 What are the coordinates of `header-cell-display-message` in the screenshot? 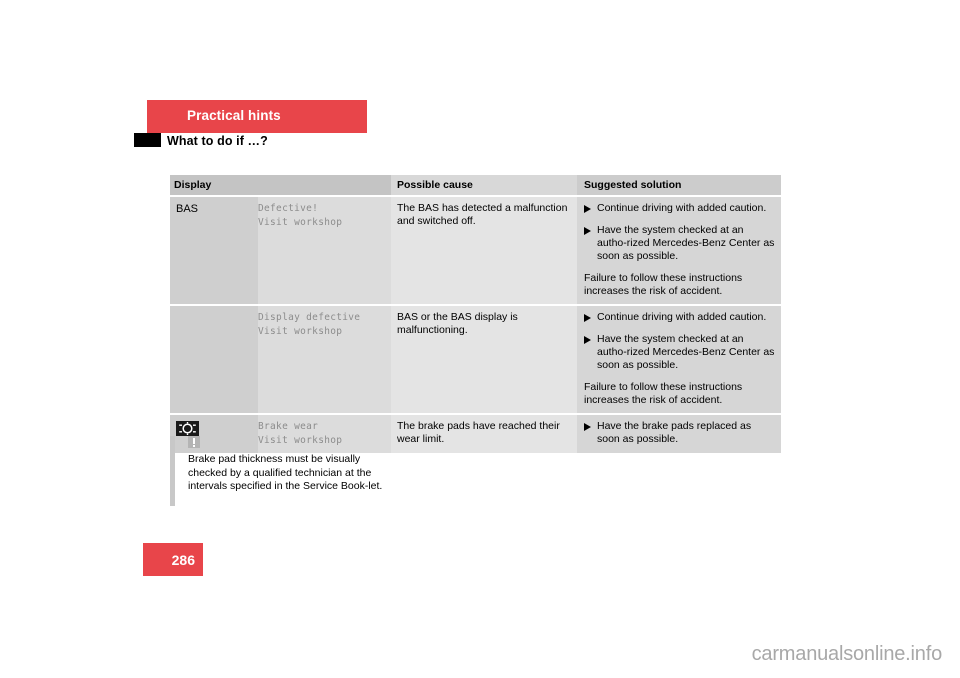 It's located at (324, 185).